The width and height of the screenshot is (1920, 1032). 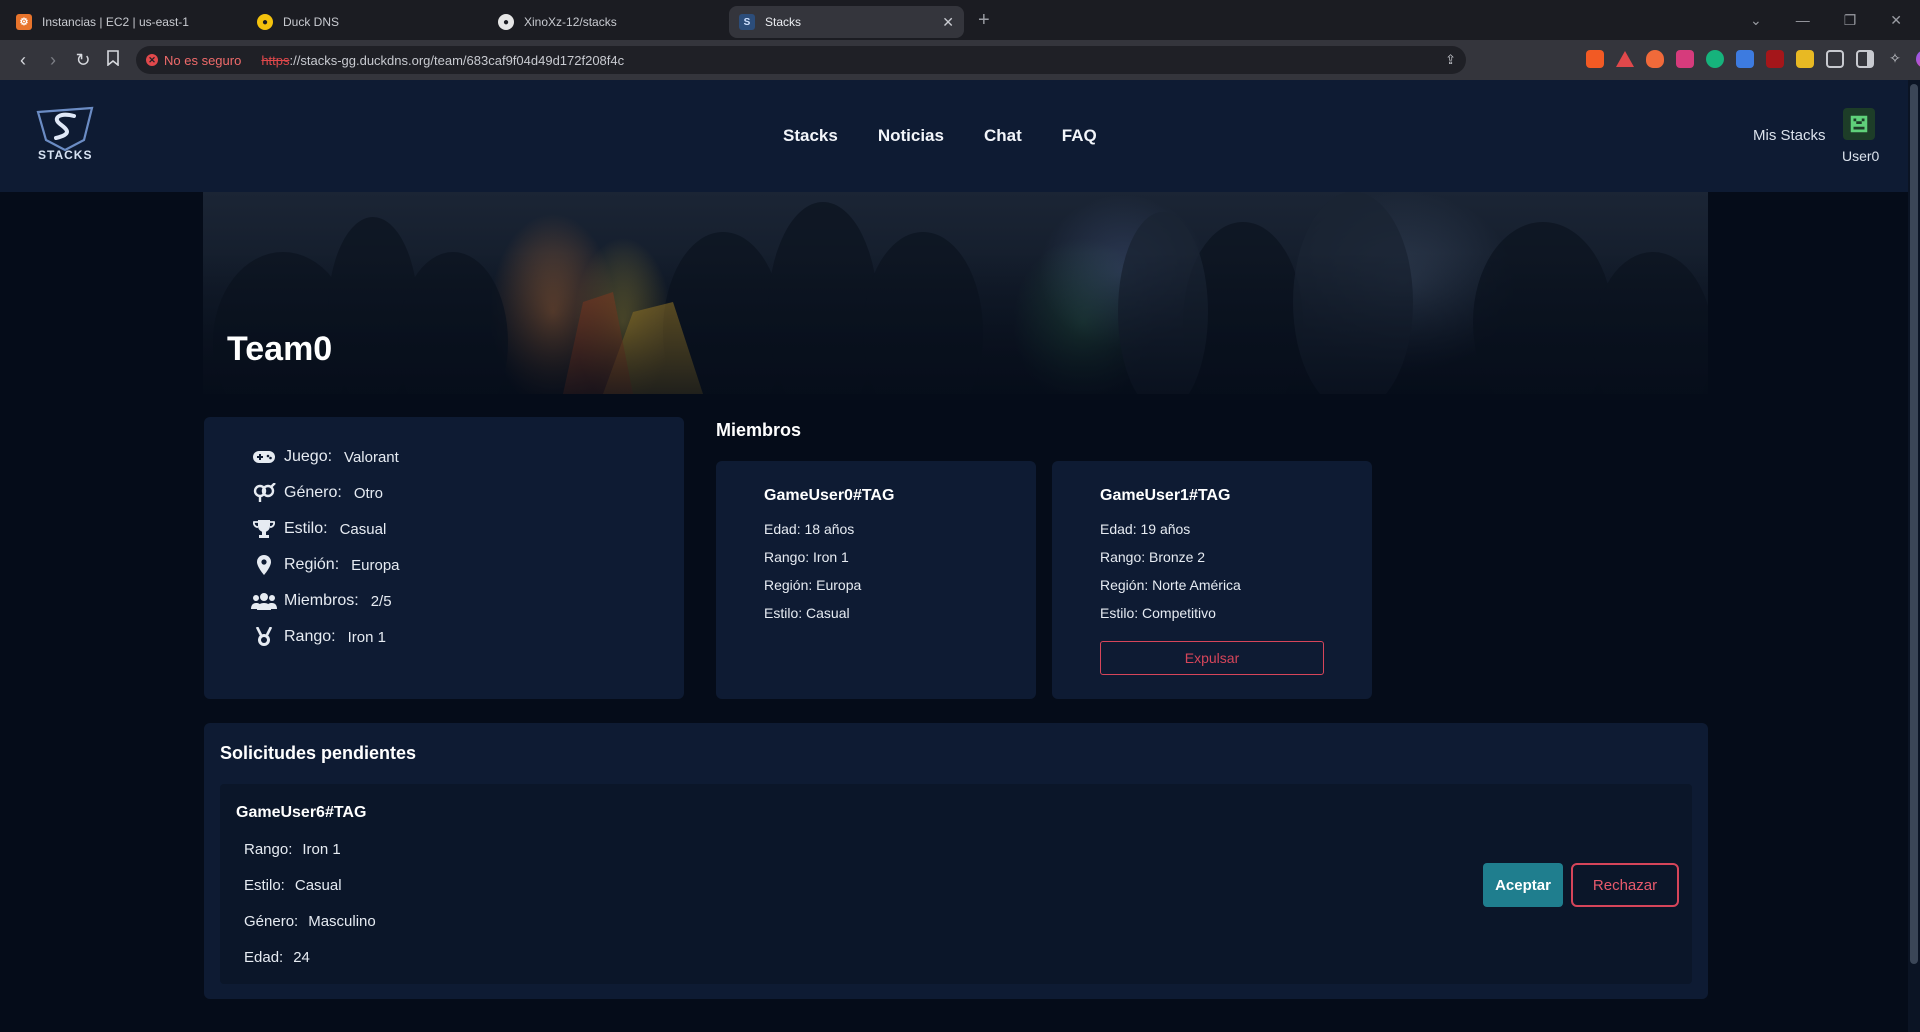 What do you see at coordinates (506, 22) in the screenshot?
I see `github-icon: ●` at bounding box center [506, 22].